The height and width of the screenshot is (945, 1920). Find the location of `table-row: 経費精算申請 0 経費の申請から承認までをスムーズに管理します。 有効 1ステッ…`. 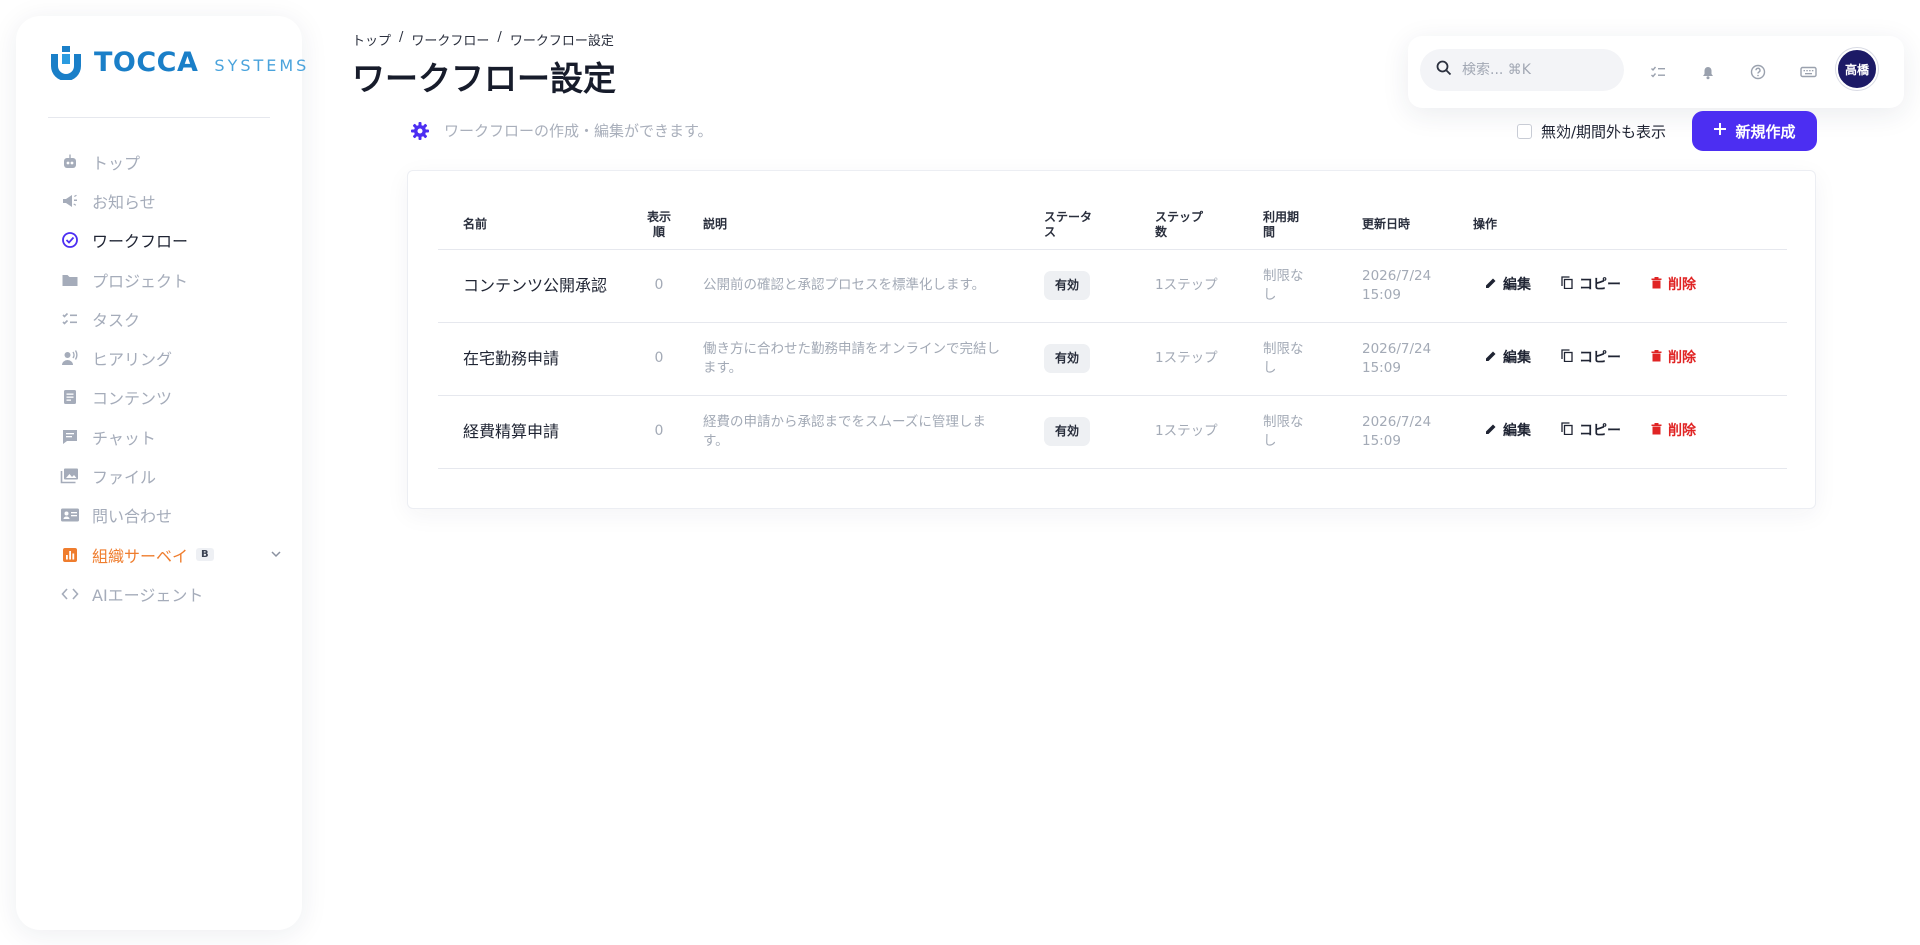

table-row: 経費精算申請 0 経費の申請から承認までをスムーズに管理します。 有効 1ステッ… is located at coordinates (1112, 432).